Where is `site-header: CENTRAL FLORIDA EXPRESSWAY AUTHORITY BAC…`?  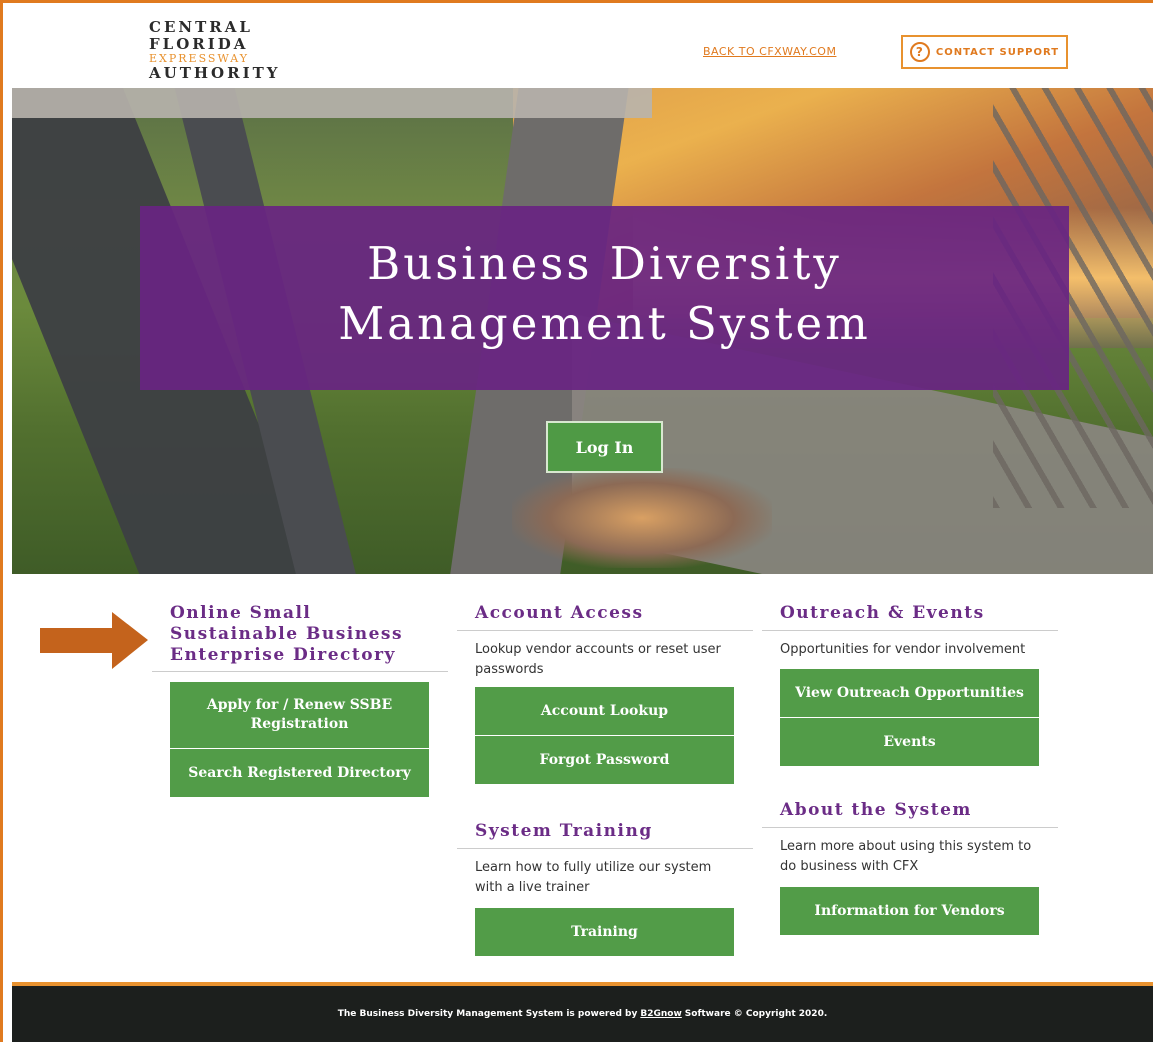 site-header: CENTRAL FLORIDA EXPRESSWAY AUTHORITY BAC… is located at coordinates (582, 47).